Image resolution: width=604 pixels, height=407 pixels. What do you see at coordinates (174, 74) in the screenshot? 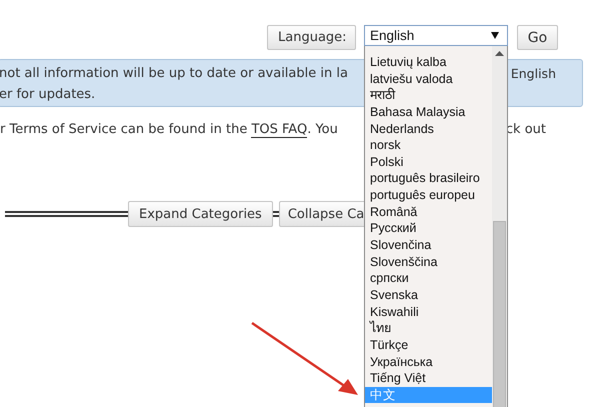
I see `notice-text: not all information will be up to date or available in la` at bounding box center [174, 74].